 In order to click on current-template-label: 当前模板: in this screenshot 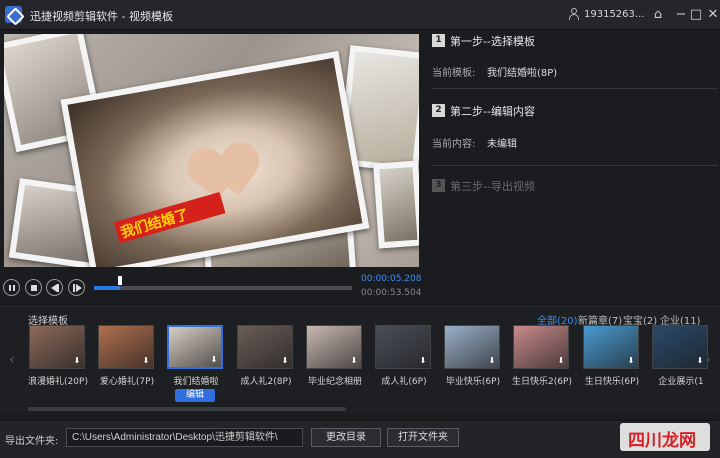, I will do `click(454, 73)`.